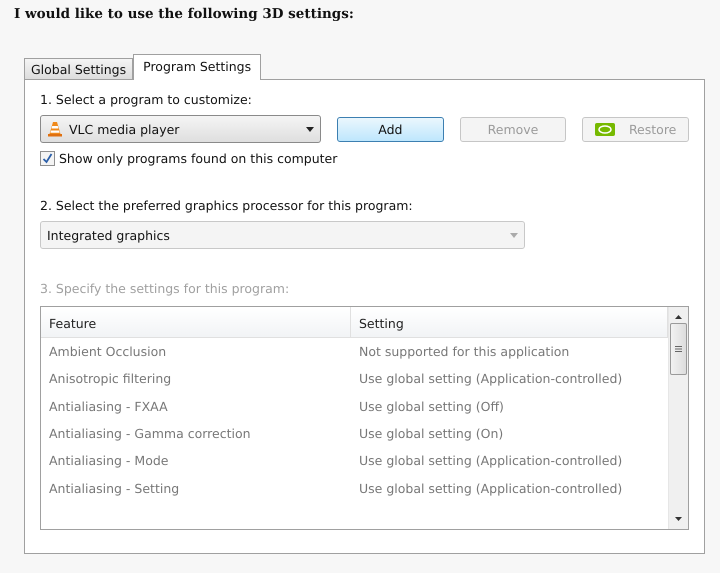 This screenshot has width=720, height=573. Describe the element at coordinates (431, 434) in the screenshot. I see `table-cell-text: Use global setting (On)` at that location.